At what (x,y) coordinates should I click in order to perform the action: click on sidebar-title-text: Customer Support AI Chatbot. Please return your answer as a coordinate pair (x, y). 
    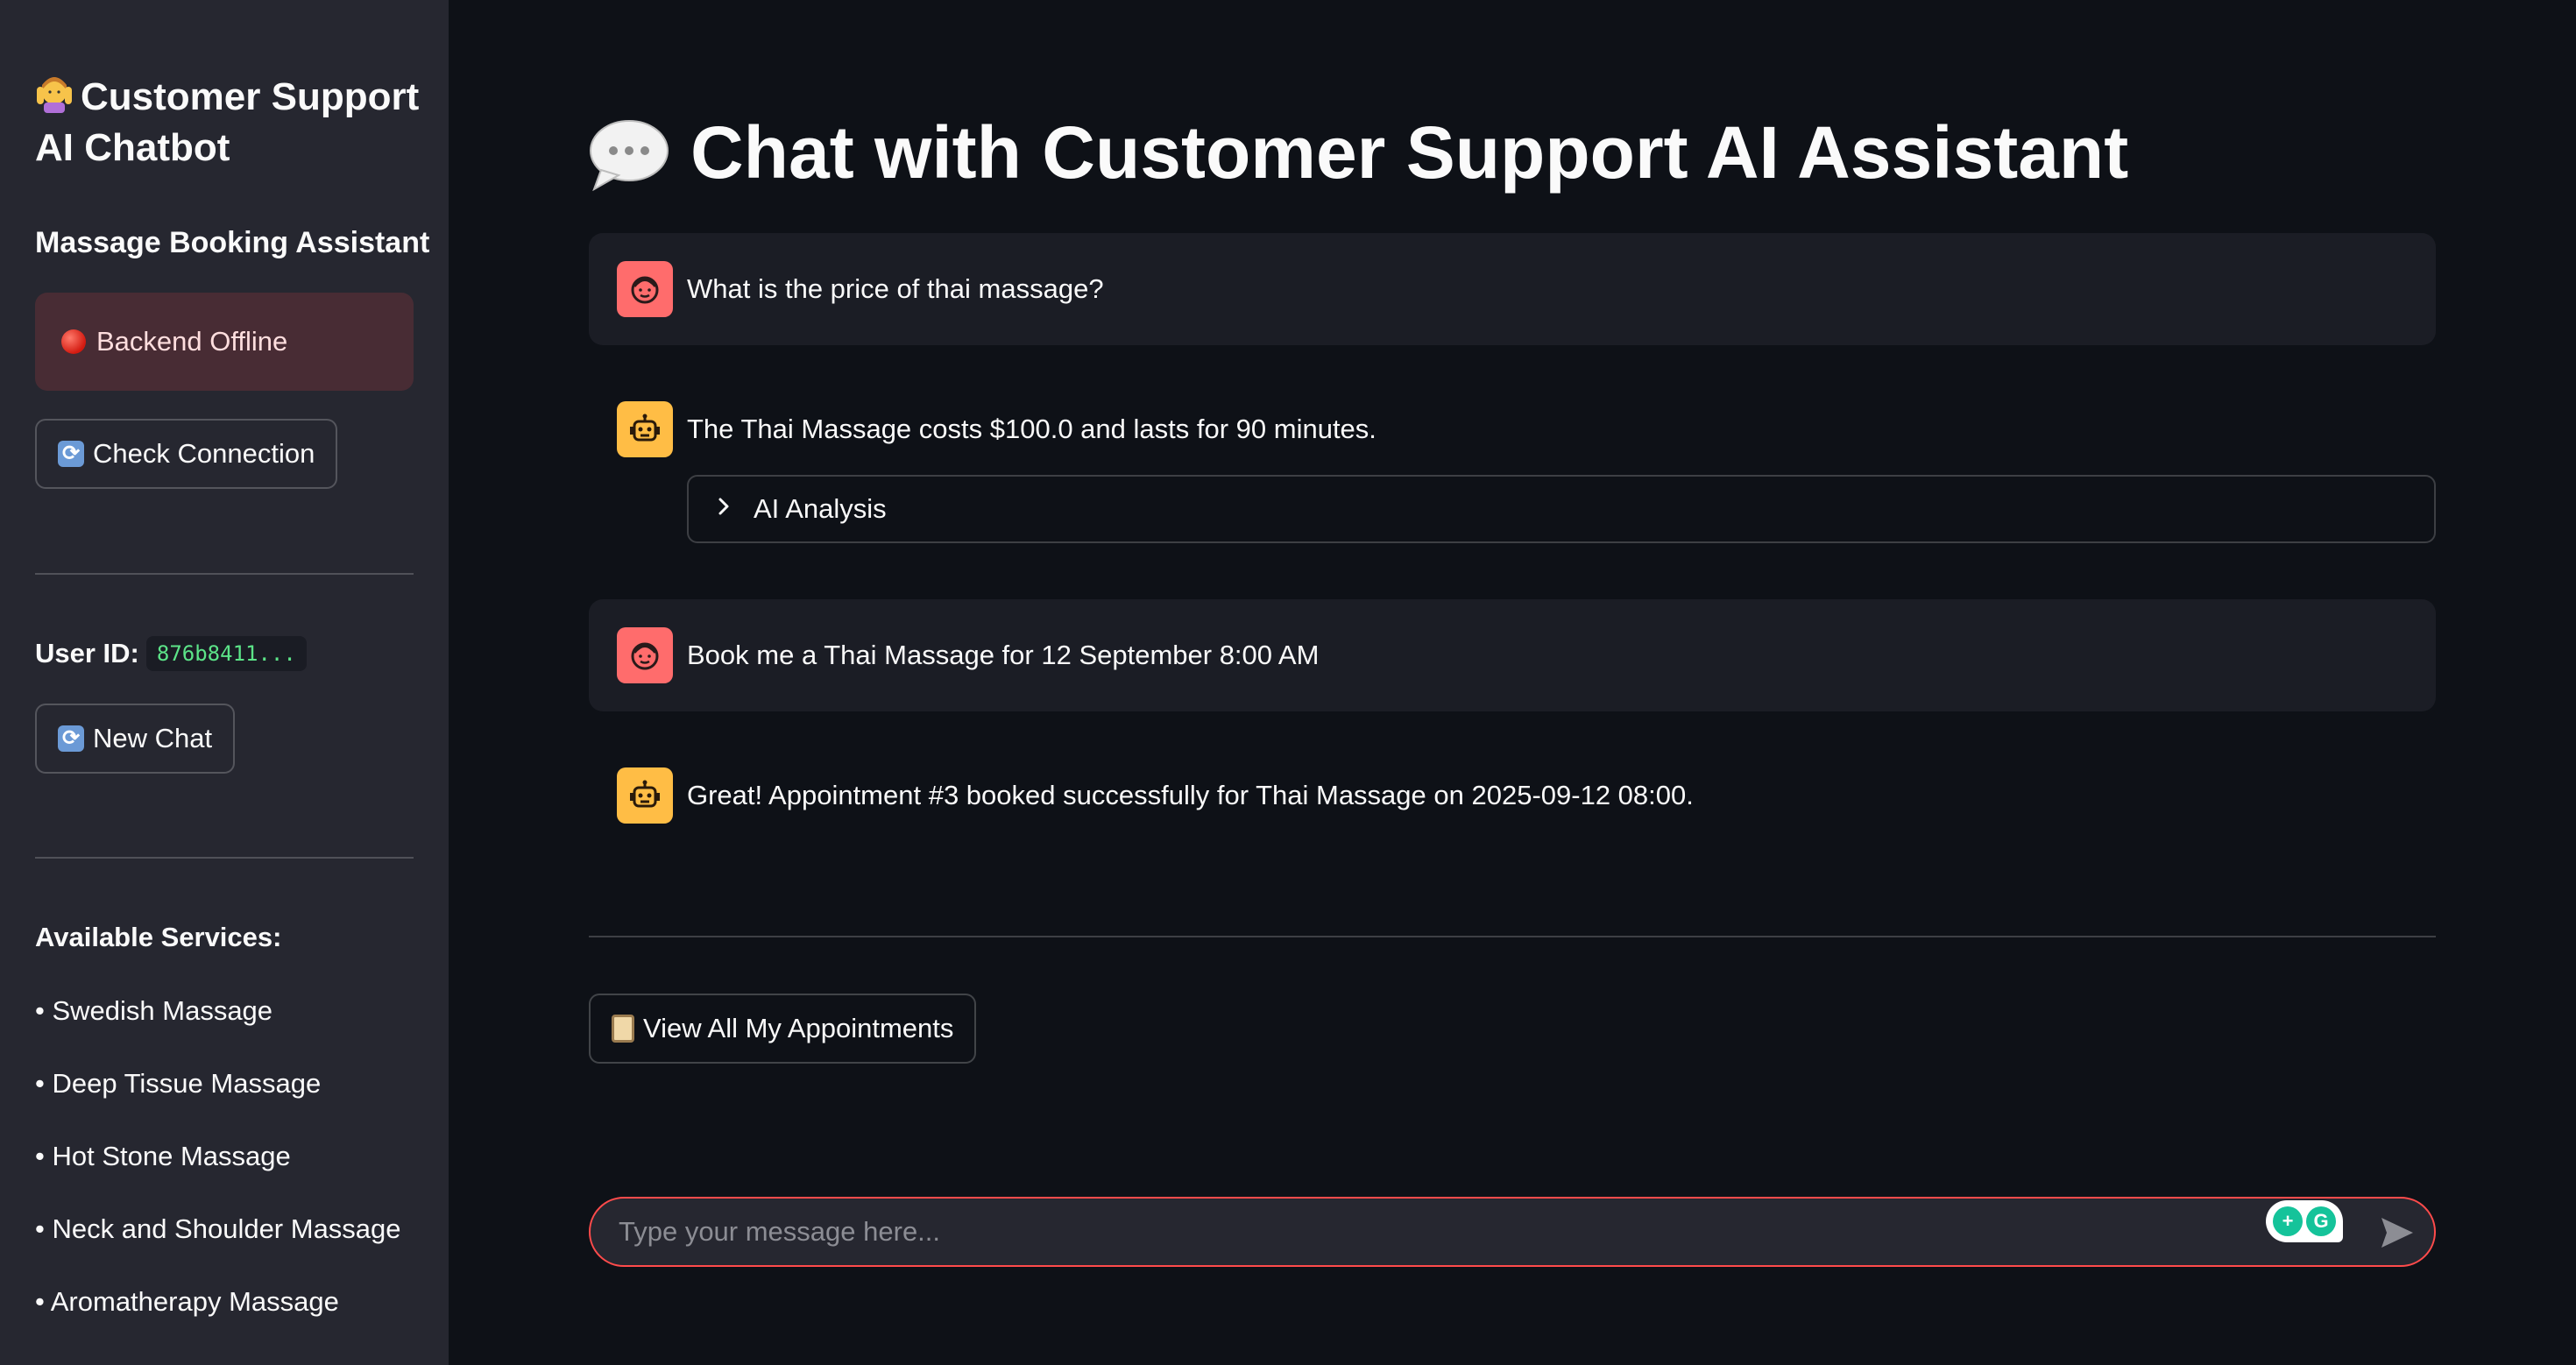
    Looking at the image, I should click on (227, 122).